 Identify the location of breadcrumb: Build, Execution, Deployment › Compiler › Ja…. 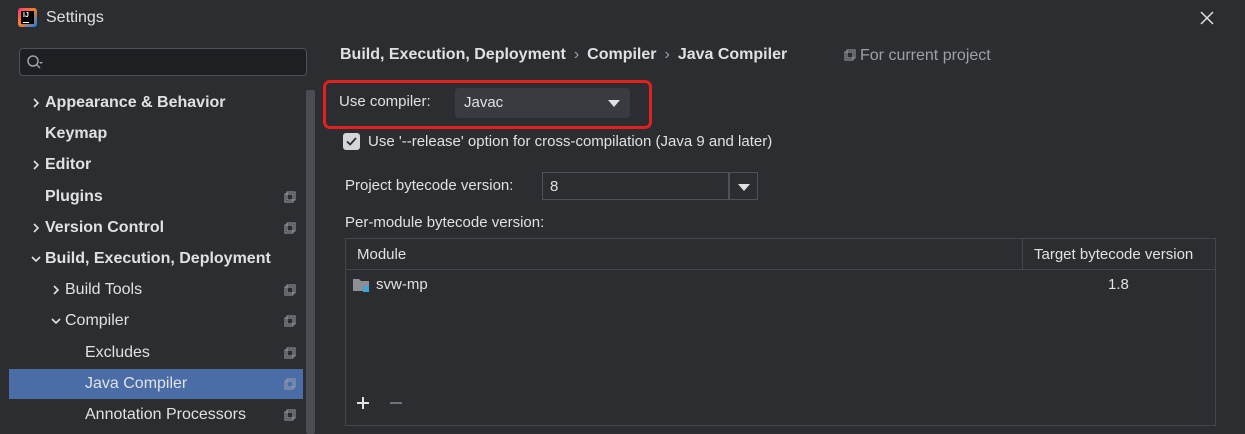
(563, 55).